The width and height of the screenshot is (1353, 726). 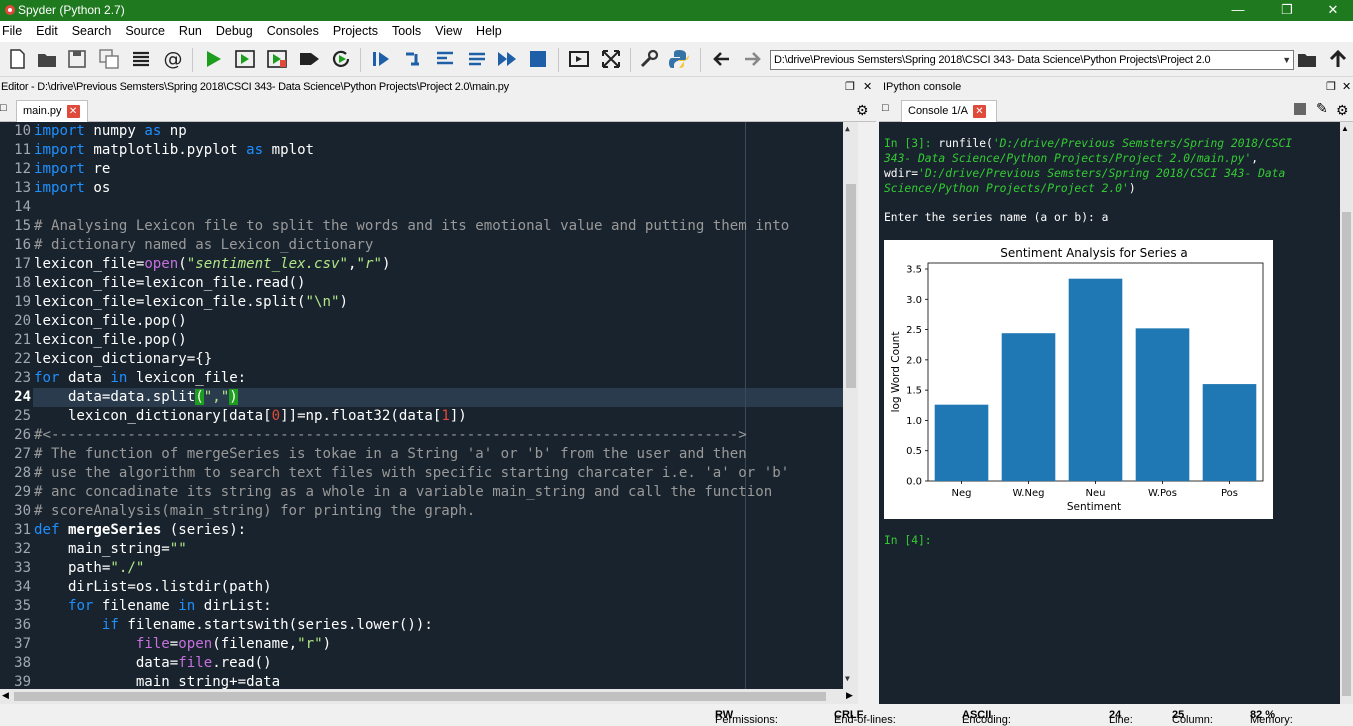 What do you see at coordinates (979, 111) in the screenshot?
I see `close-console-tab-icon: ✕` at bounding box center [979, 111].